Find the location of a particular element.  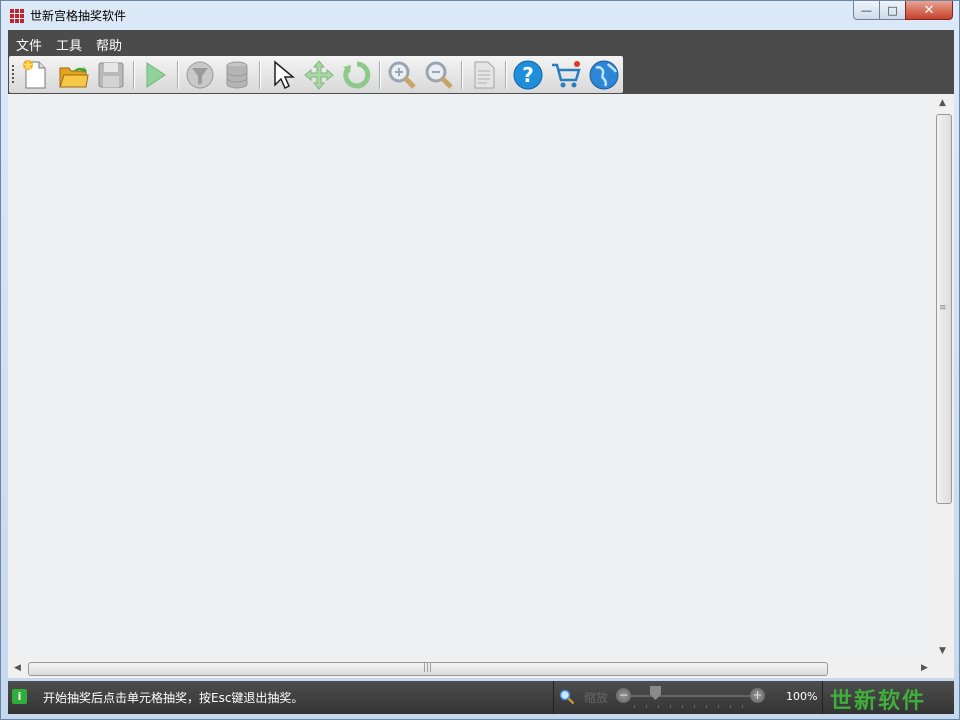

scroll-left-icon: ◀ is located at coordinates (17, 668).